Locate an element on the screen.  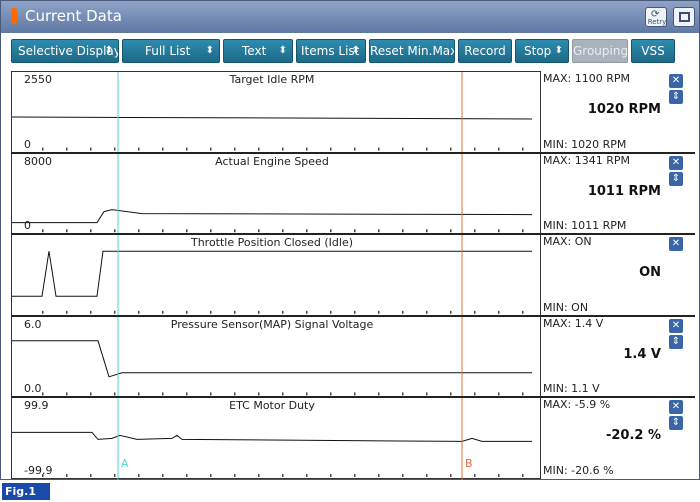
grouping-button: Grouping is located at coordinates (600, 51).